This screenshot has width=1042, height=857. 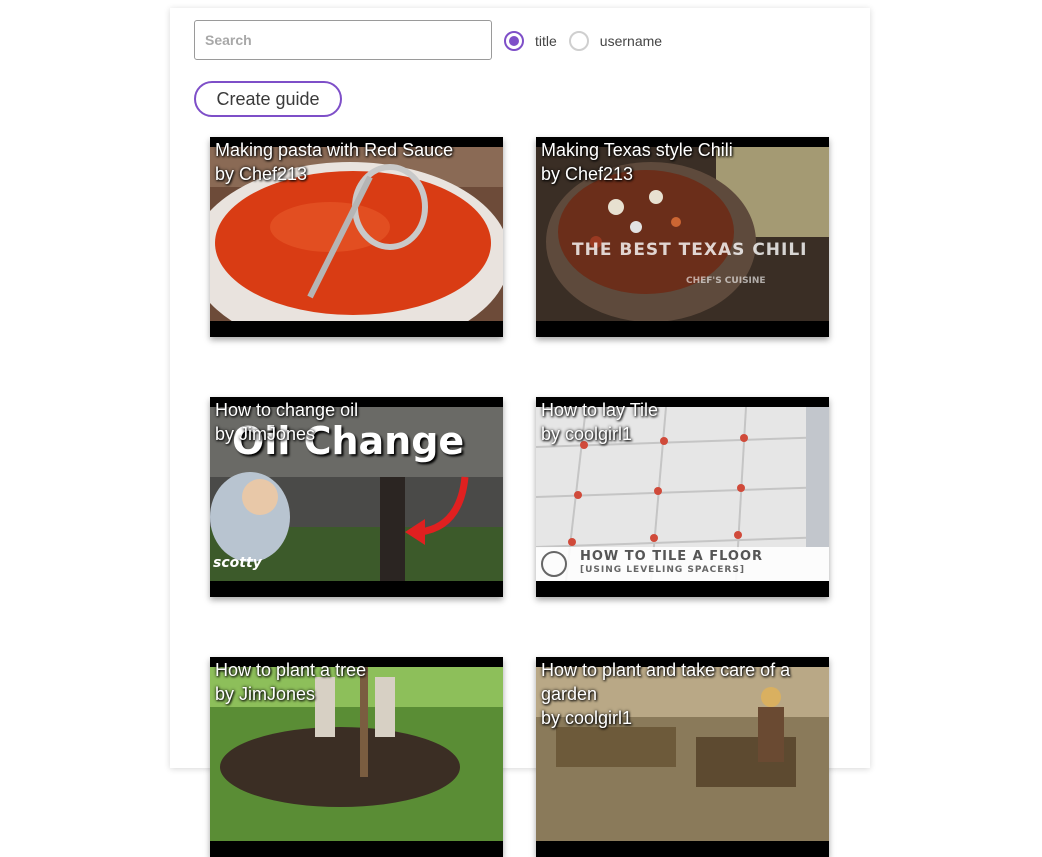 What do you see at coordinates (356, 237) in the screenshot?
I see `guide-card-pasta: Making pasta with Red Sauce by Chef213` at bounding box center [356, 237].